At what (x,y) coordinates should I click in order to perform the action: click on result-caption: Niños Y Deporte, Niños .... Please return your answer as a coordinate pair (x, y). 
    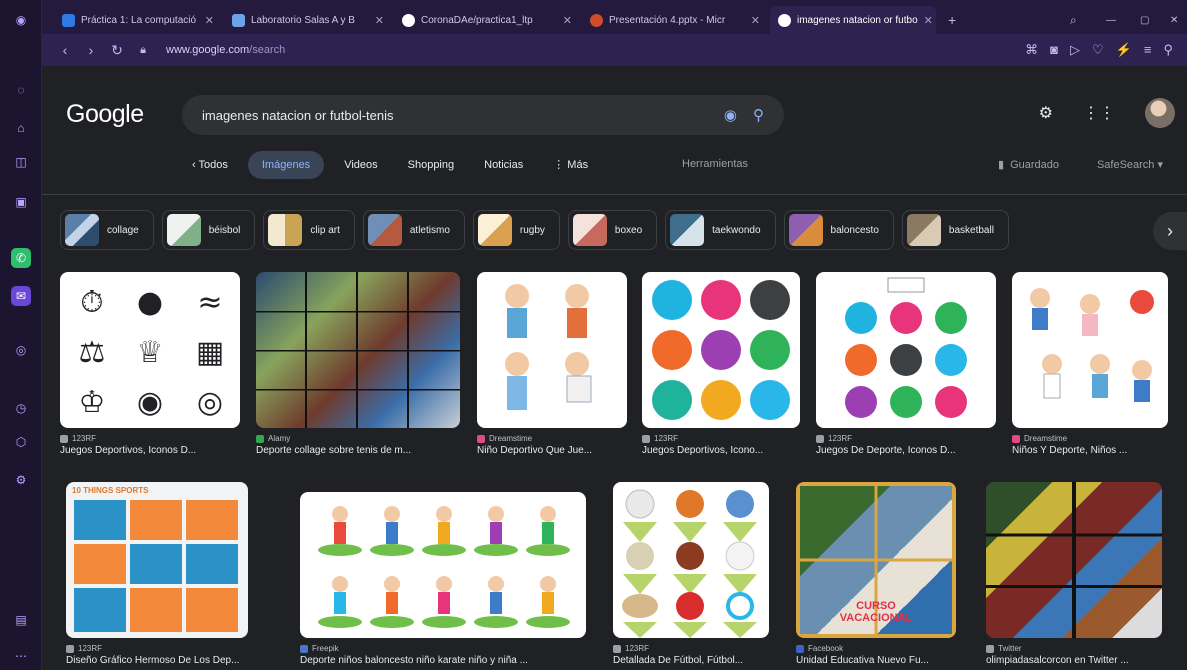
    Looking at the image, I should click on (1090, 450).